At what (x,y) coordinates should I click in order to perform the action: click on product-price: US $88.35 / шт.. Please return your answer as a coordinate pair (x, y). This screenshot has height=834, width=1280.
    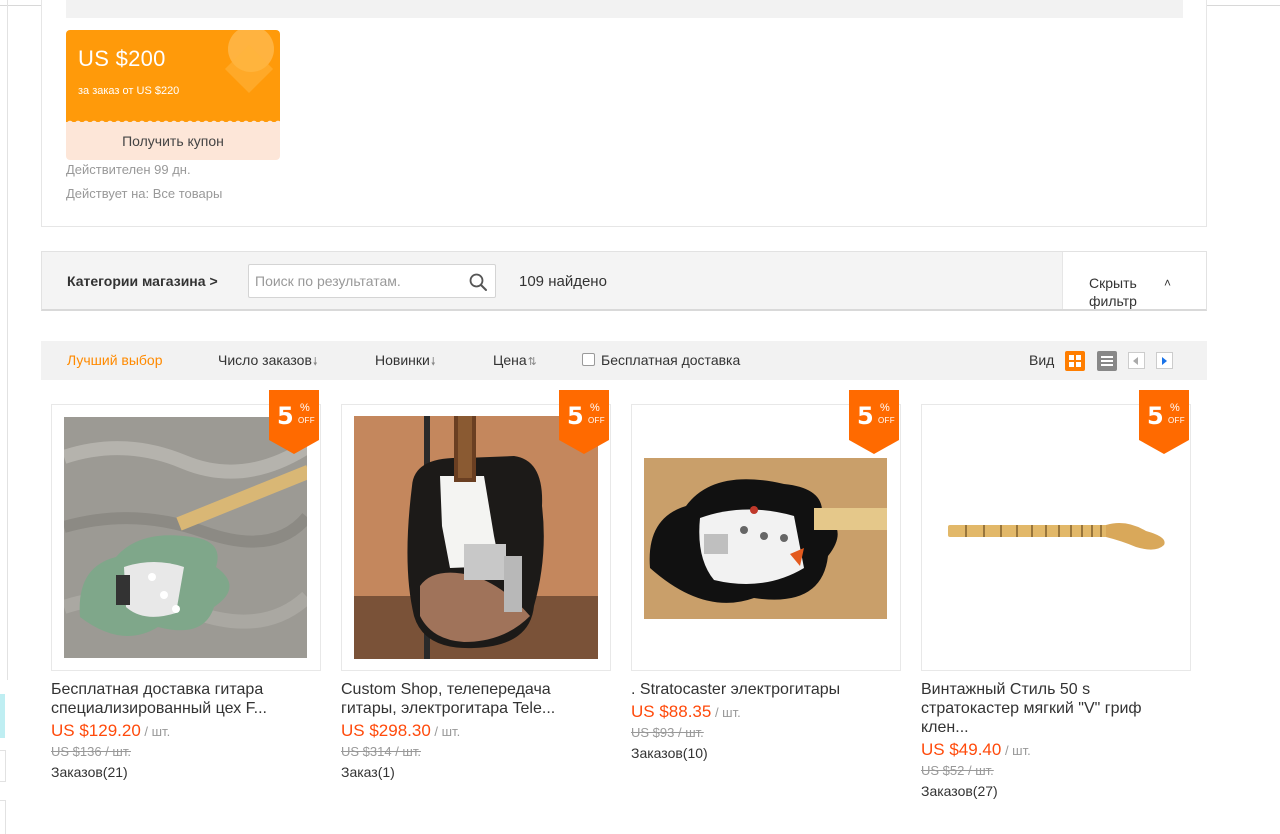
    Looking at the image, I should click on (686, 712).